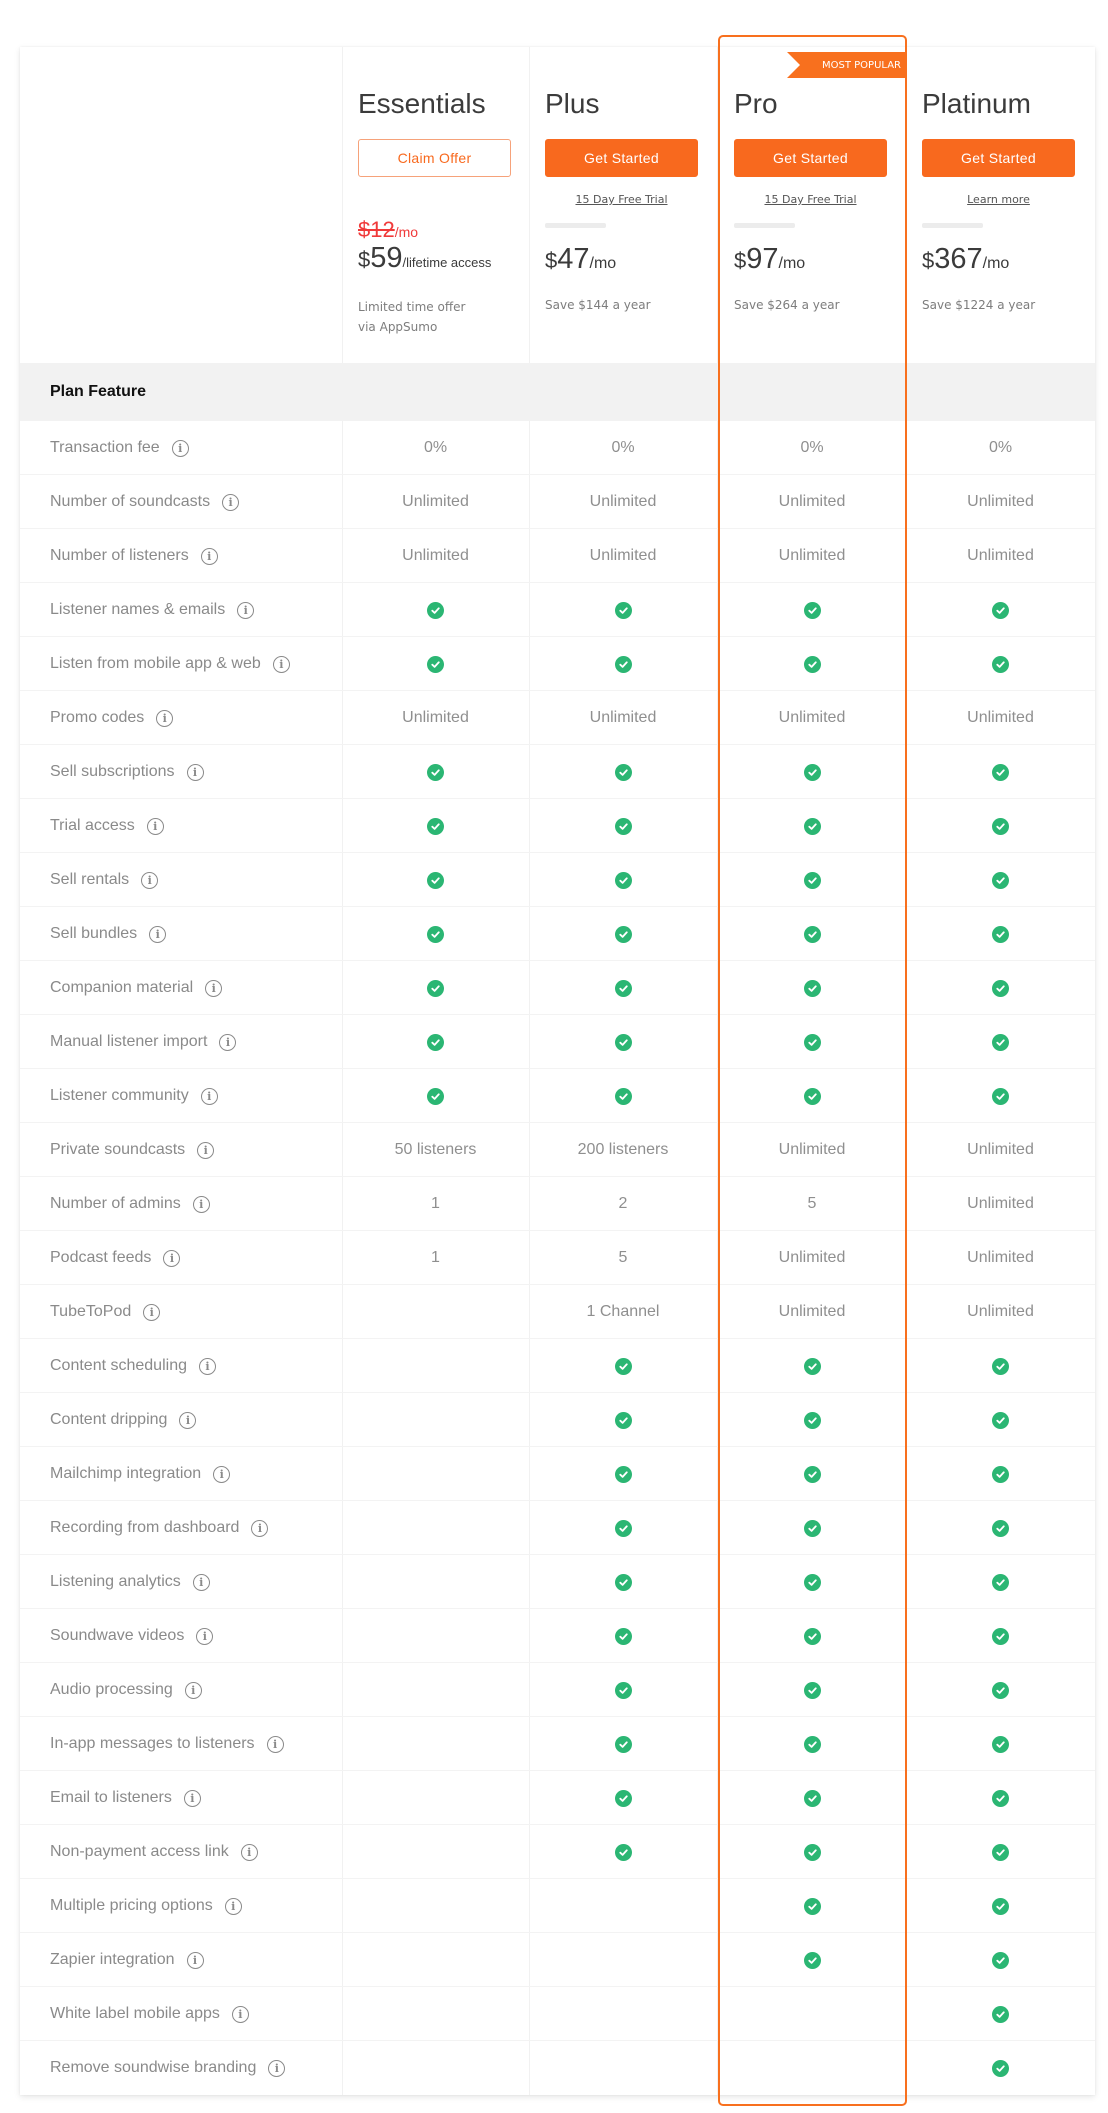 This screenshot has width=1108, height=2113. Describe the element at coordinates (112, 1959) in the screenshot. I see `feature-name: Zapier integration` at that location.